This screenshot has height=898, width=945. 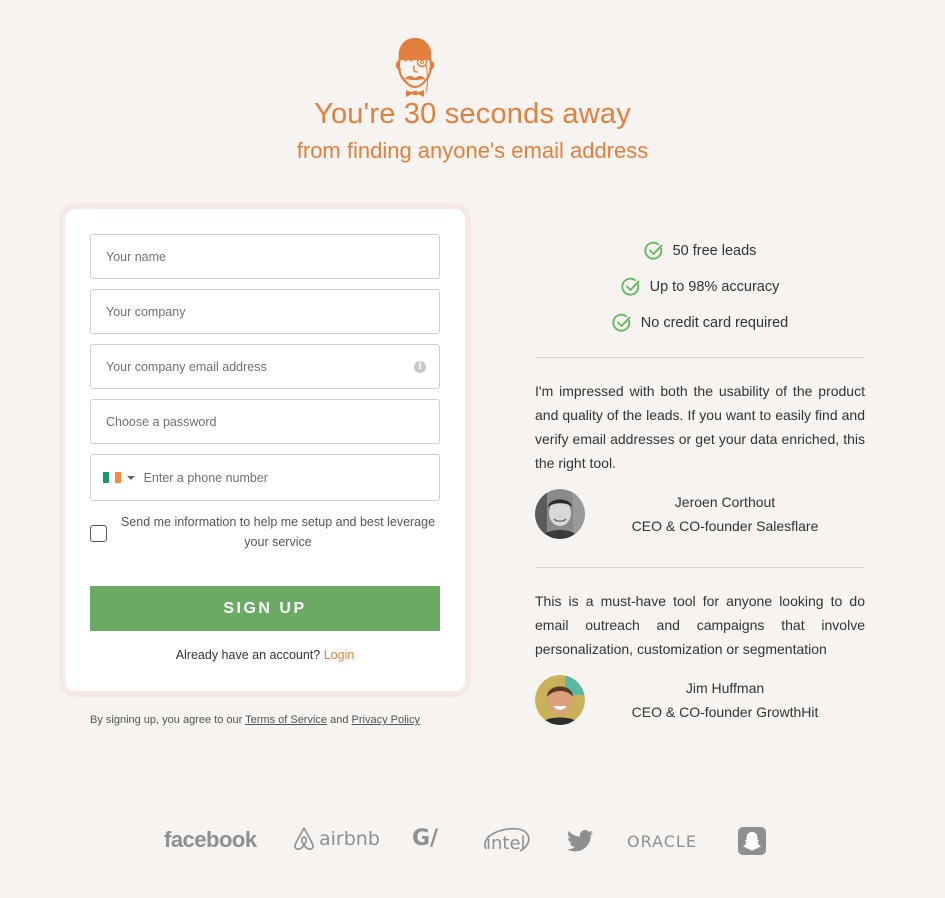 I want to click on company-field-wrapper, so click(x=265, y=311).